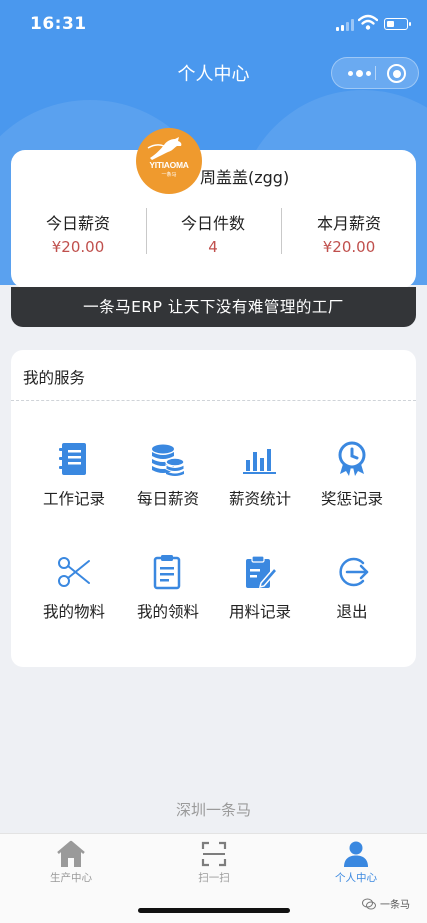 Image resolution: width=427 pixels, height=923 pixels. What do you see at coordinates (72, 459) in the screenshot?
I see `notebook-icon` at bounding box center [72, 459].